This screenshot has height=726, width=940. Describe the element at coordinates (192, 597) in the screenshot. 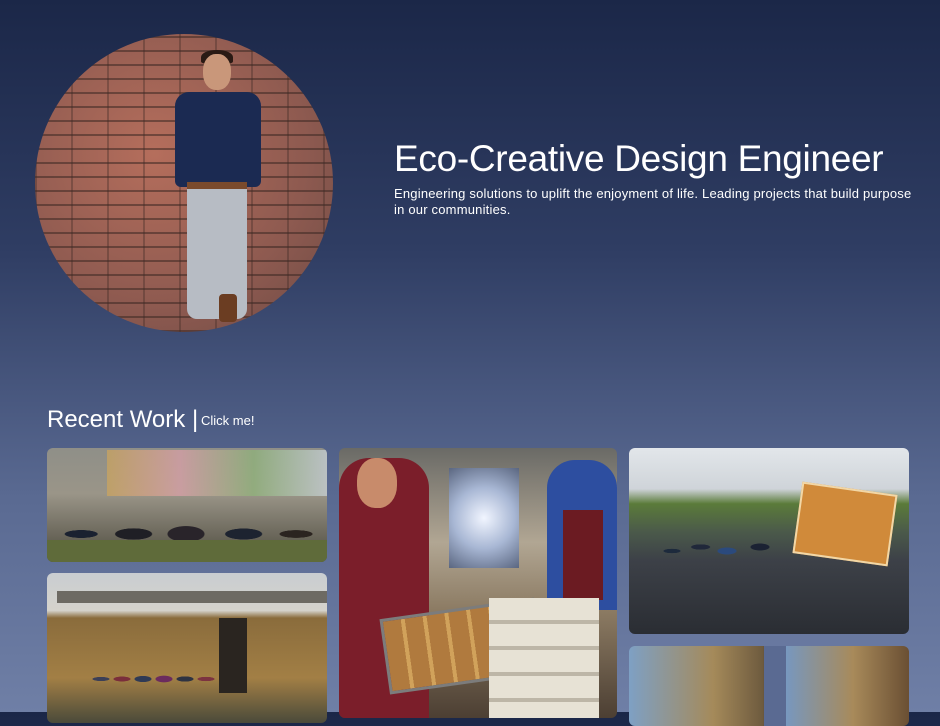

I see `roof` at that location.